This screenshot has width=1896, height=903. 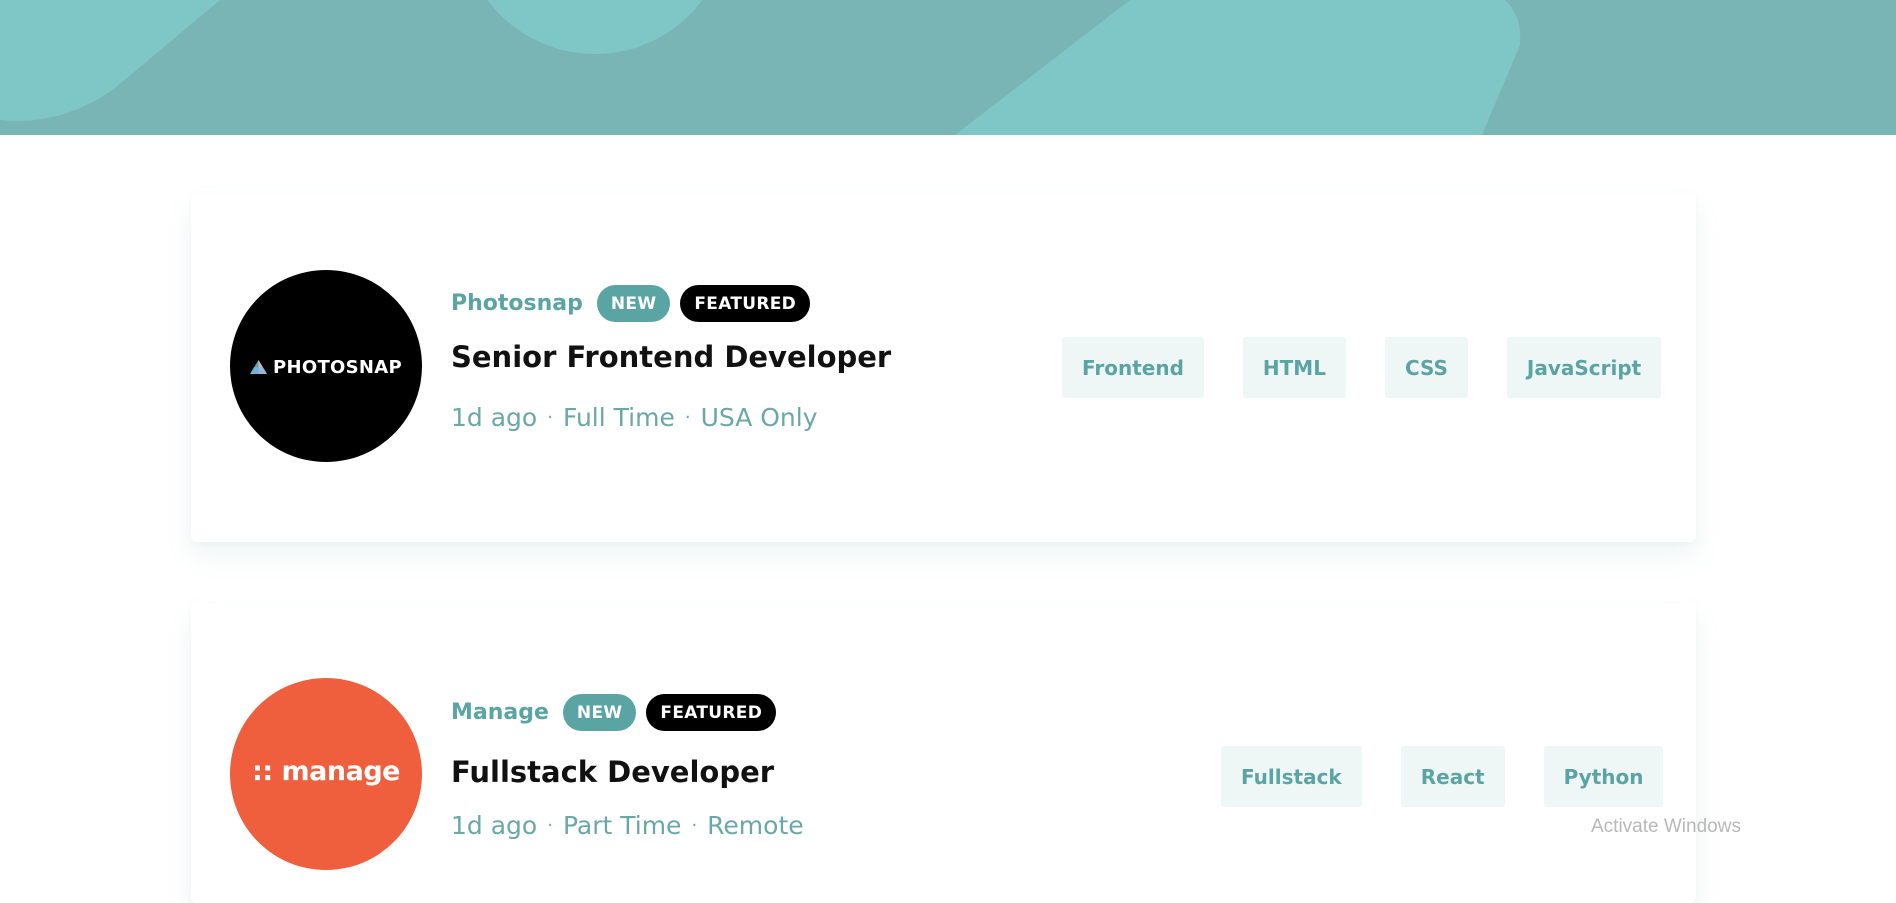 What do you see at coordinates (1666, 826) in the screenshot?
I see `activate-windows-watermark: Activate Windows` at bounding box center [1666, 826].